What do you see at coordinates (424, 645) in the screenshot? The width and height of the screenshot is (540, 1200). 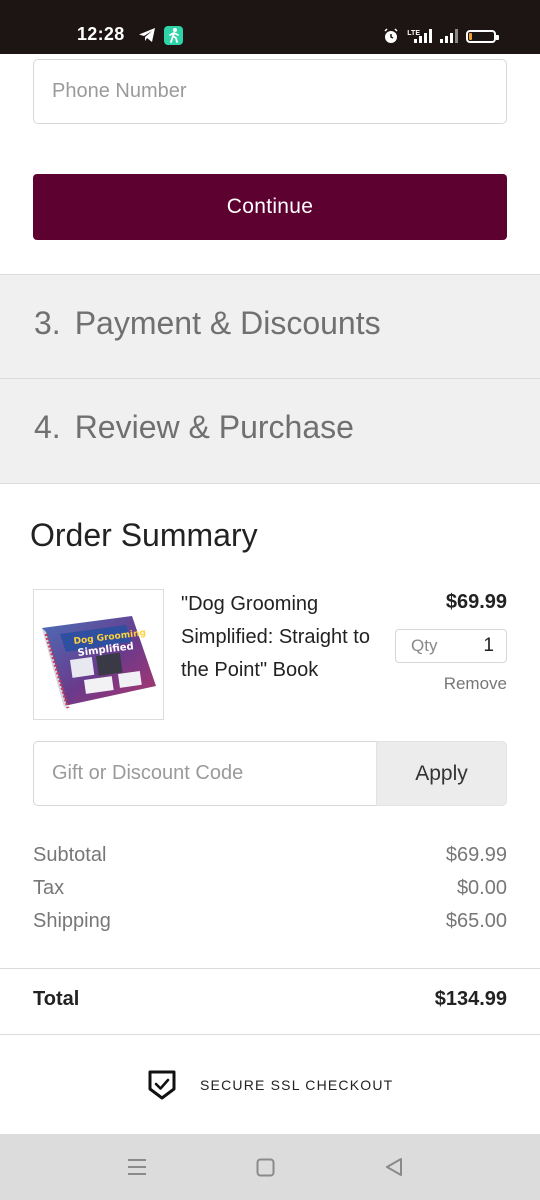 I see `qty-label: Qty` at bounding box center [424, 645].